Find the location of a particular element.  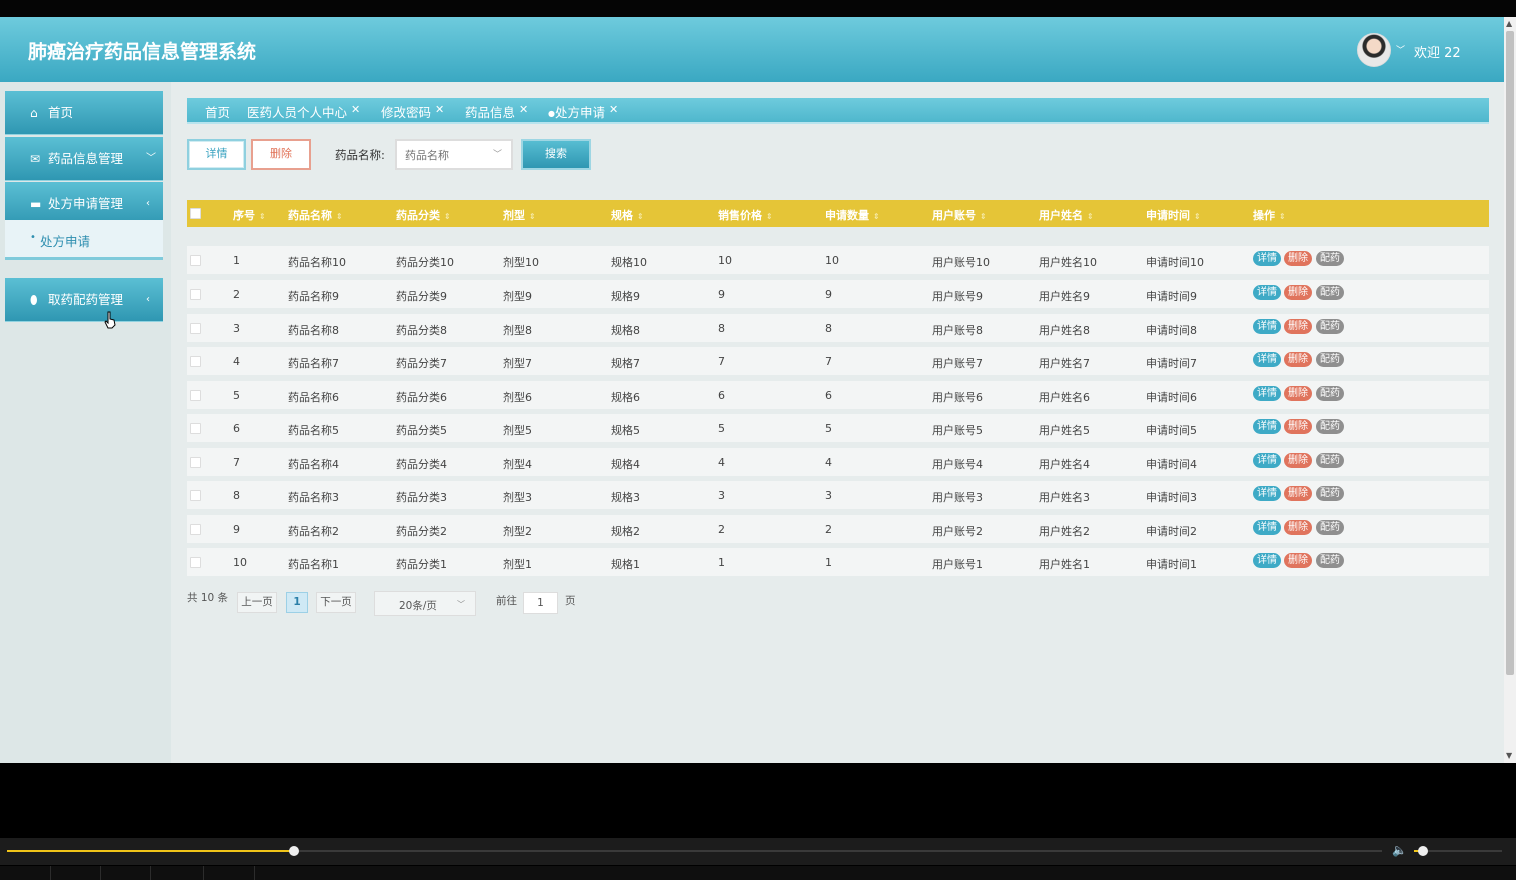

chevron-down-icon: ﹀ is located at coordinates (1400, 49).